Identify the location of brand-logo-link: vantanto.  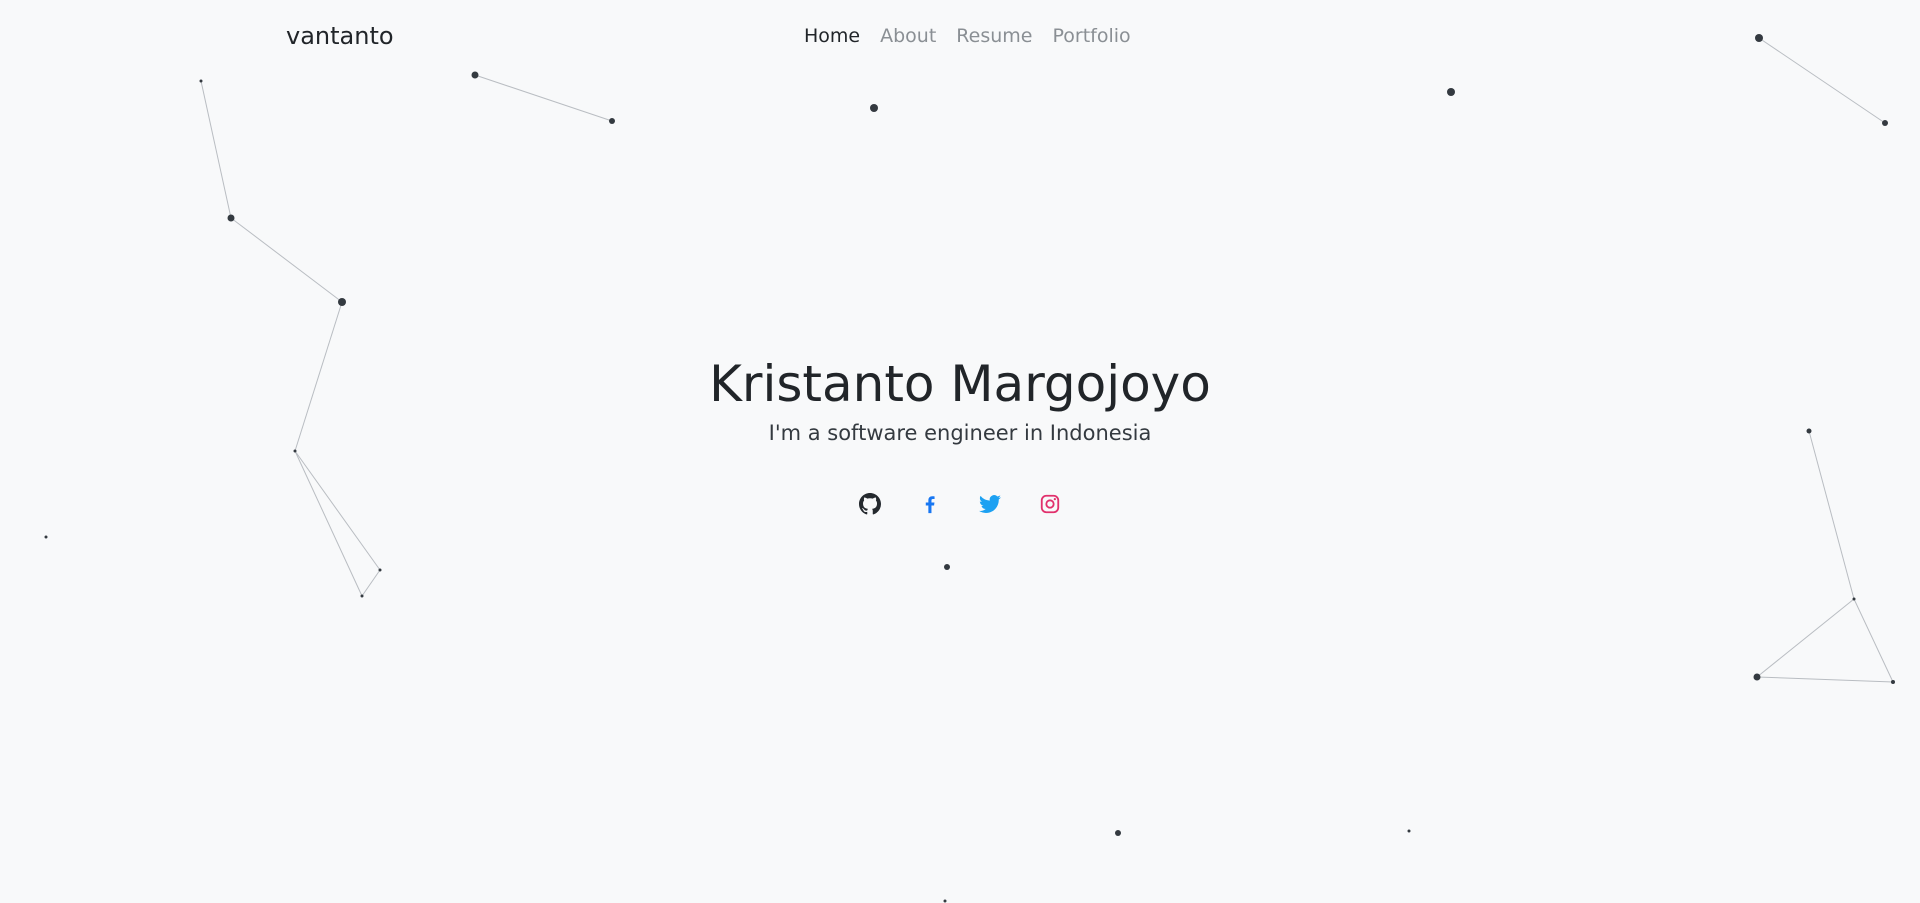
(340, 36).